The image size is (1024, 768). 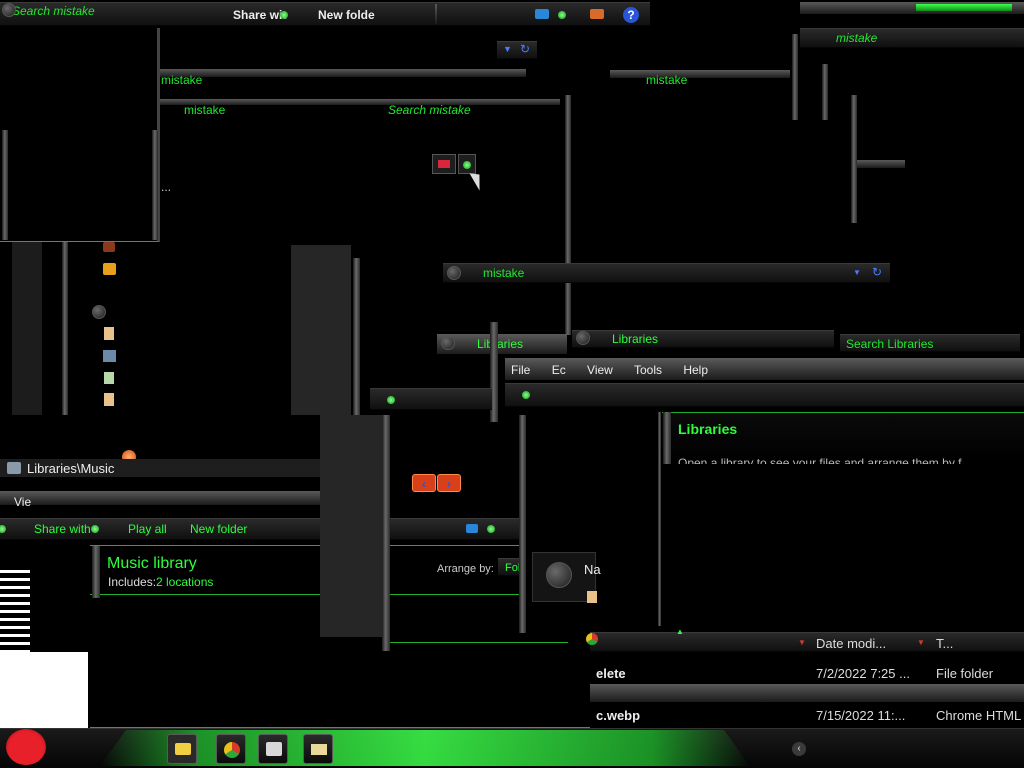 What do you see at coordinates (881, 164) in the screenshot?
I see `horizontal-pipe` at bounding box center [881, 164].